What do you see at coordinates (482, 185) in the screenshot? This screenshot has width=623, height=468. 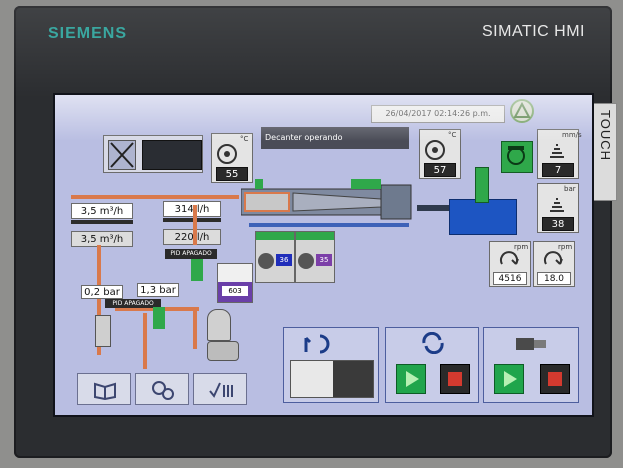 I see `drive-coupling` at bounding box center [482, 185].